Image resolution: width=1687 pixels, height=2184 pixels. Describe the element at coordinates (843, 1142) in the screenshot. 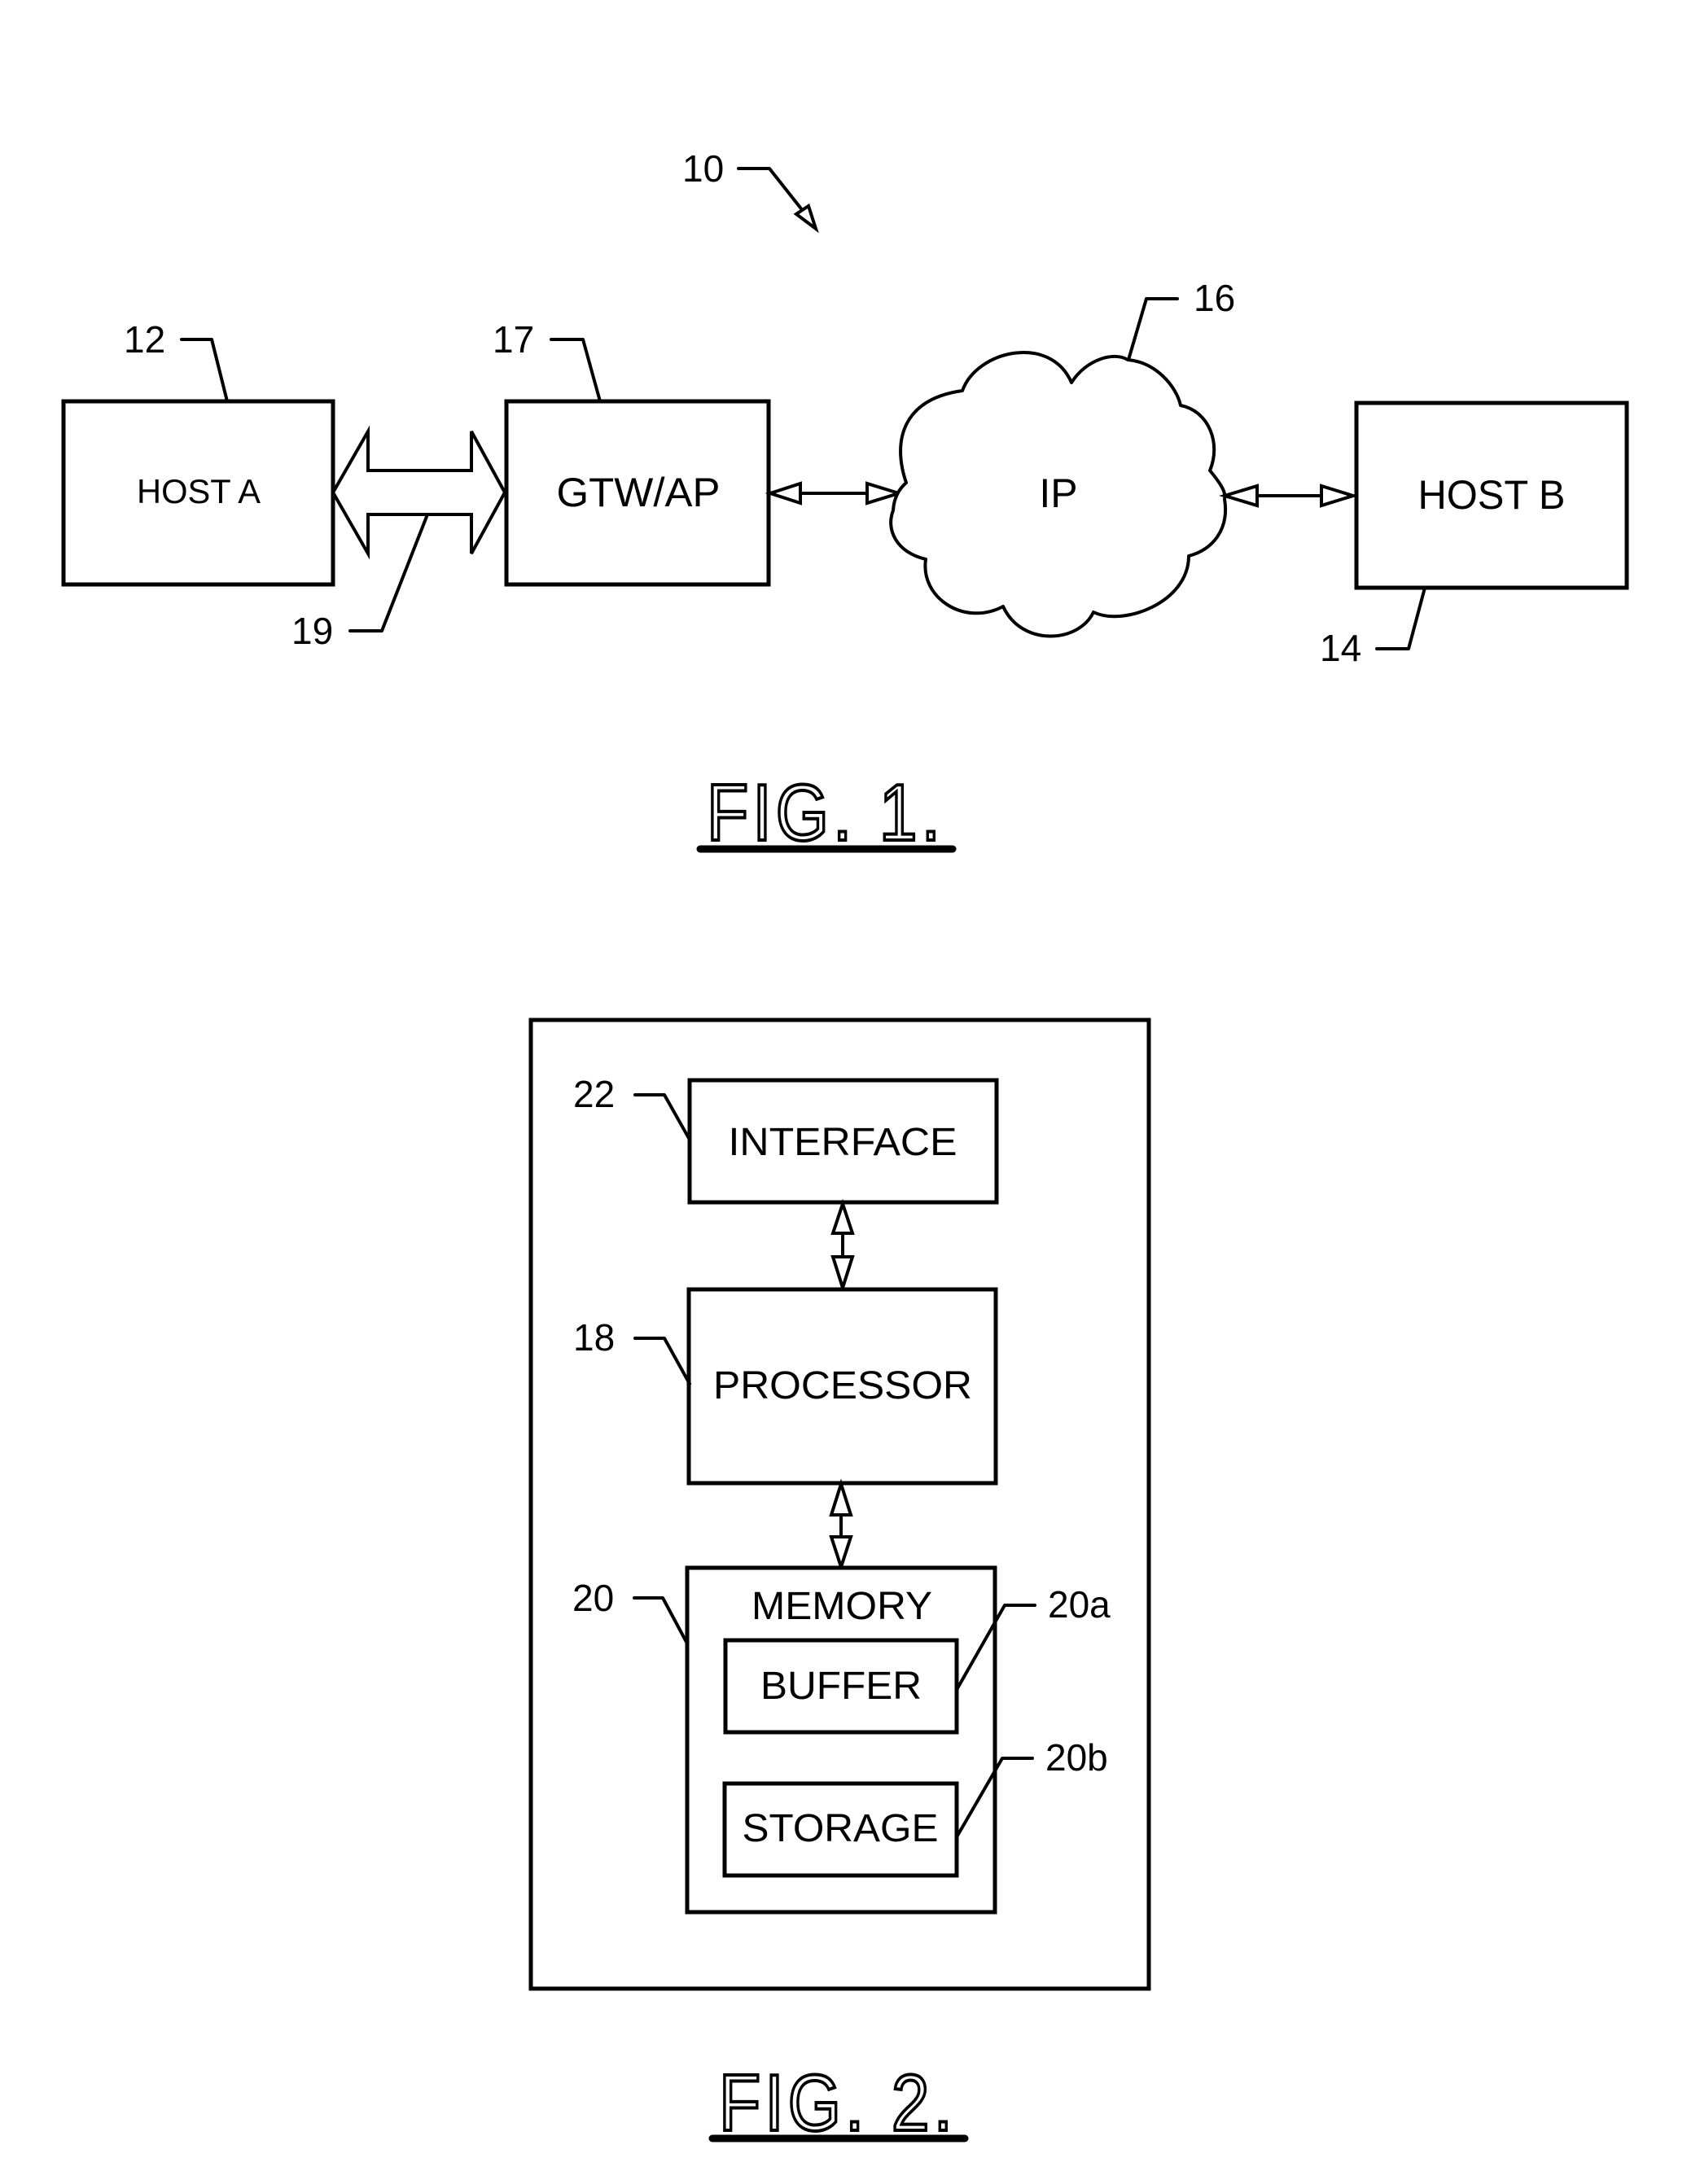

I see `interface-label: INTERFACE` at that location.